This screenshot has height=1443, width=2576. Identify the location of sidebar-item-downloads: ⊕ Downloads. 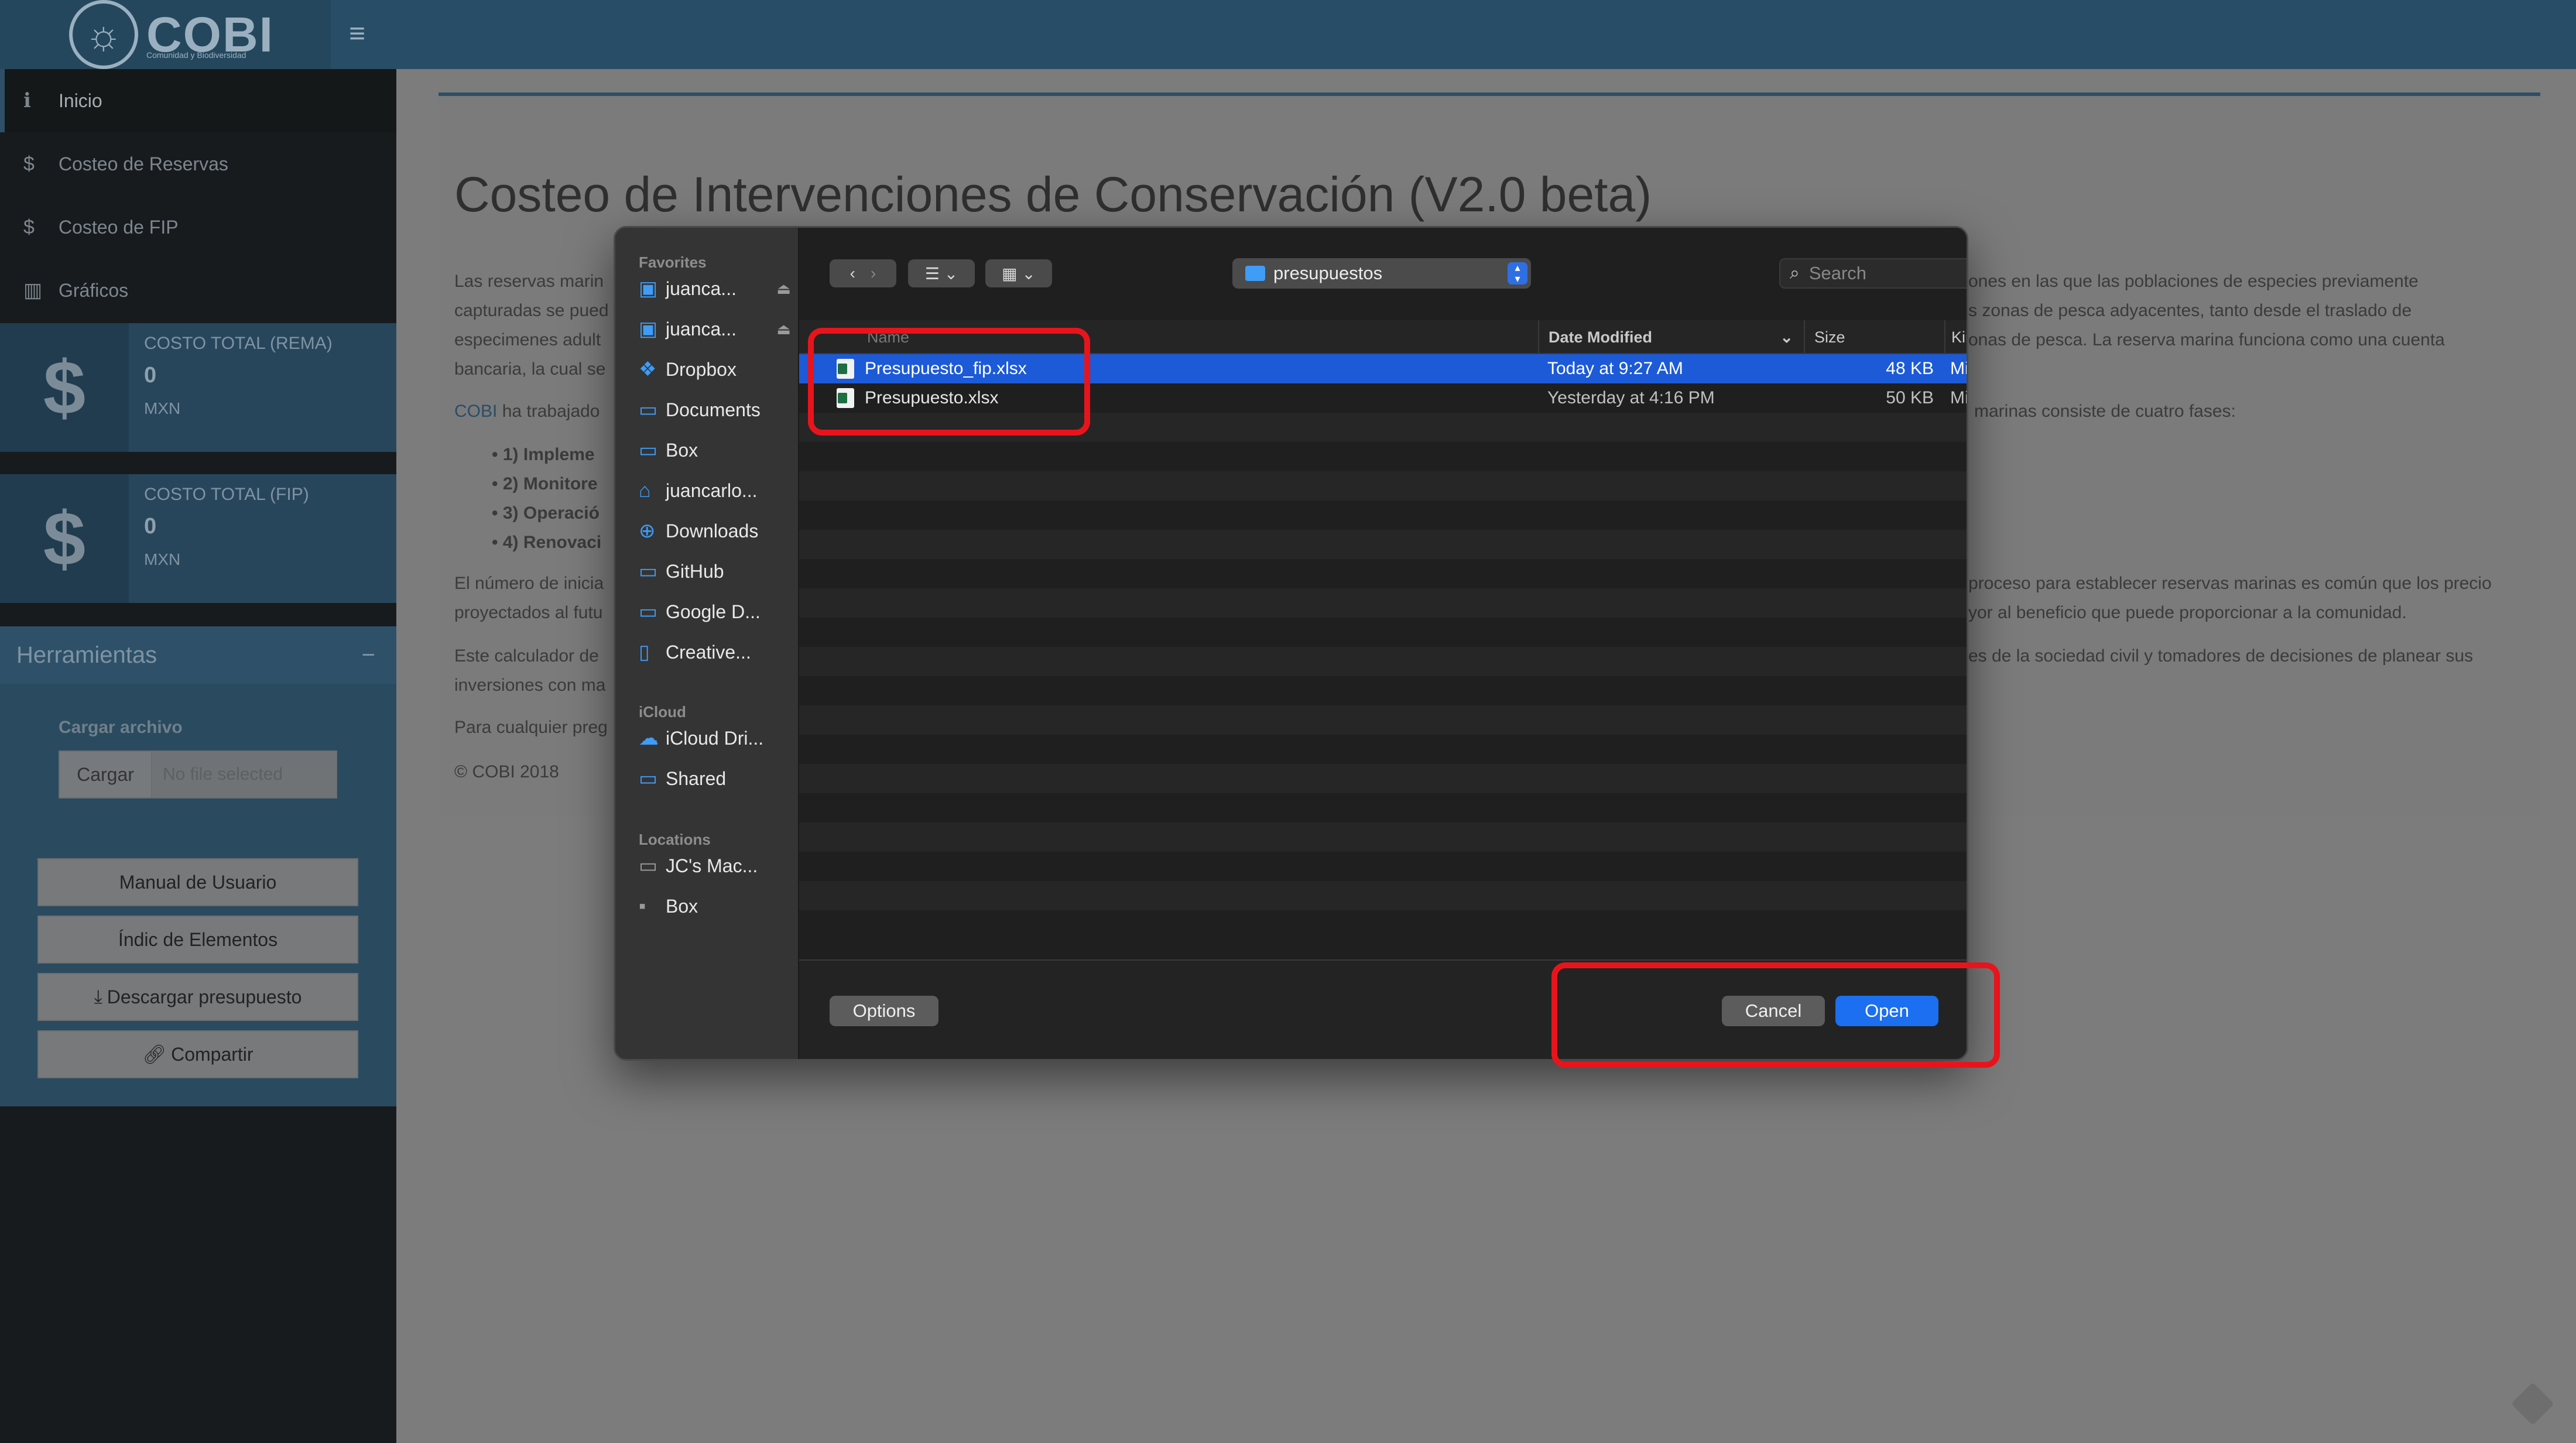
(715, 531).